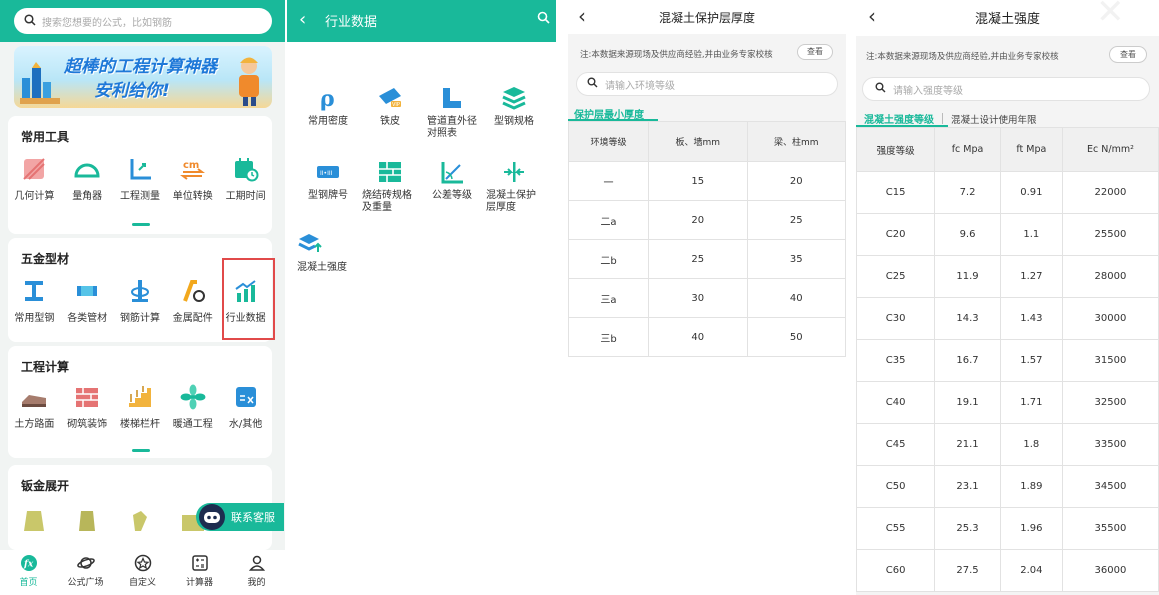 The image size is (1159, 595). I want to click on environment-search-input: 请输入环境等级, so click(707, 84).